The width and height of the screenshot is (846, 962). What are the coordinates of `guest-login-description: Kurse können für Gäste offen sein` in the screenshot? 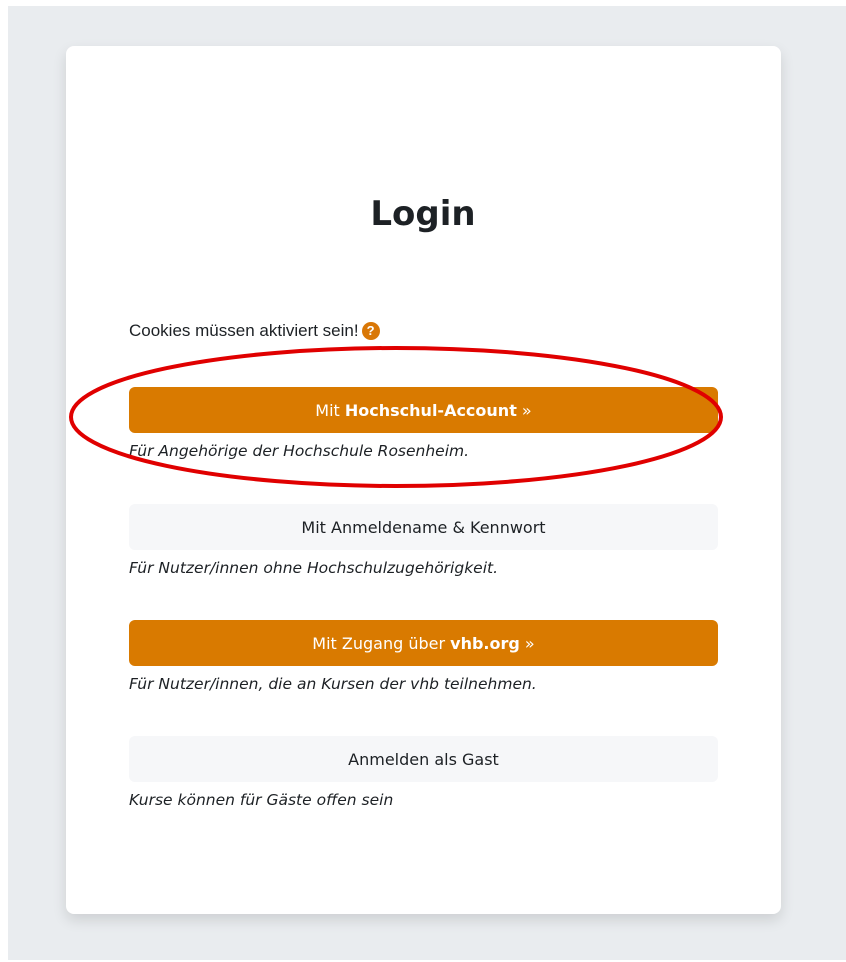 It's located at (261, 800).